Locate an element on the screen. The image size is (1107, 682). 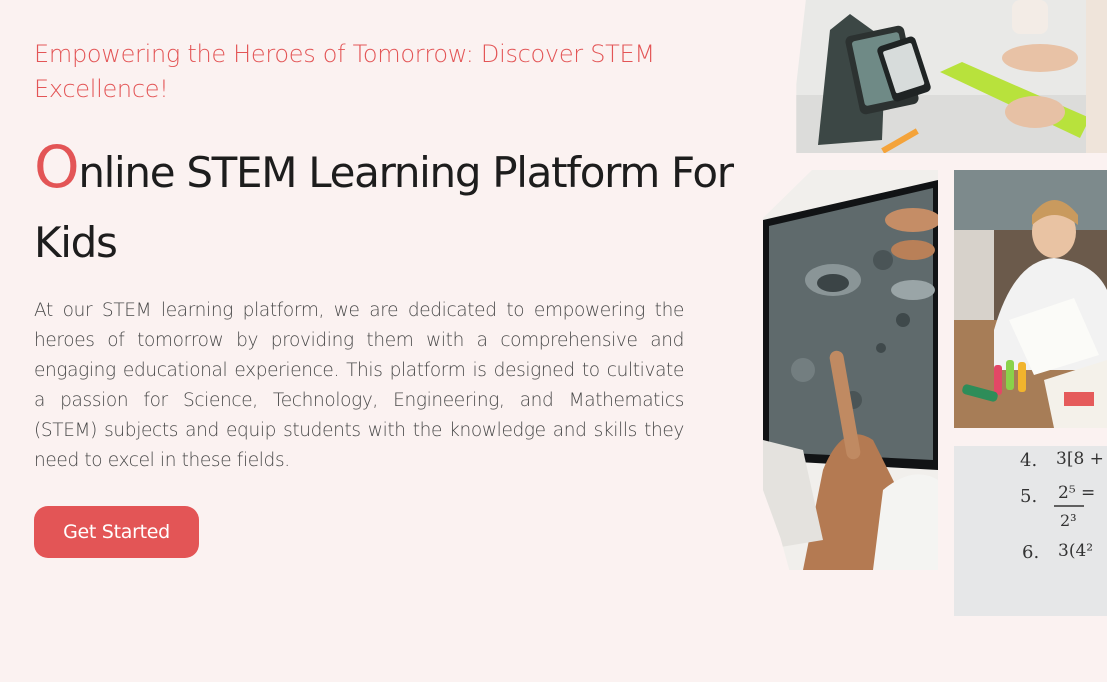
hero-heading: Online STEM Learning Platform For Kids is located at coordinates (394, 208).